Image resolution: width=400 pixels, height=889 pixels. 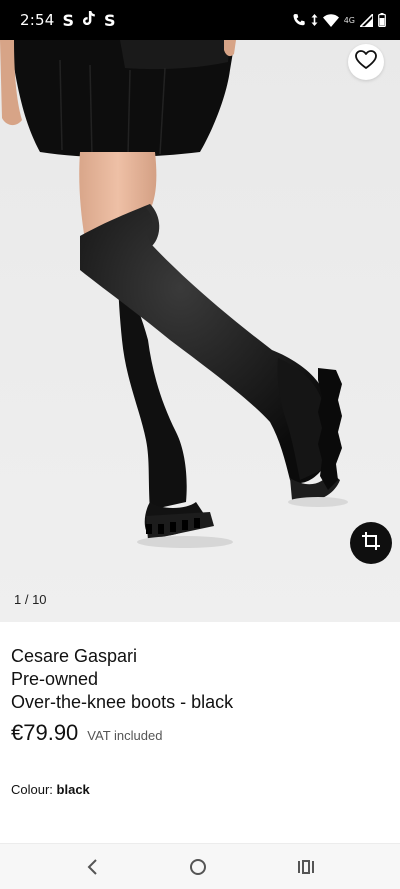 What do you see at coordinates (366, 20) in the screenshot?
I see `signal-icon` at bounding box center [366, 20].